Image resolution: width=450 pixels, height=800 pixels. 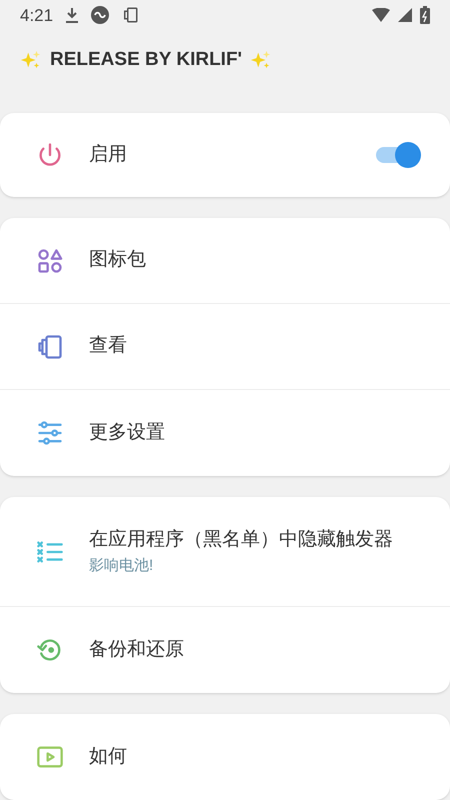 I want to click on settings-row: 如何, so click(x=225, y=757).